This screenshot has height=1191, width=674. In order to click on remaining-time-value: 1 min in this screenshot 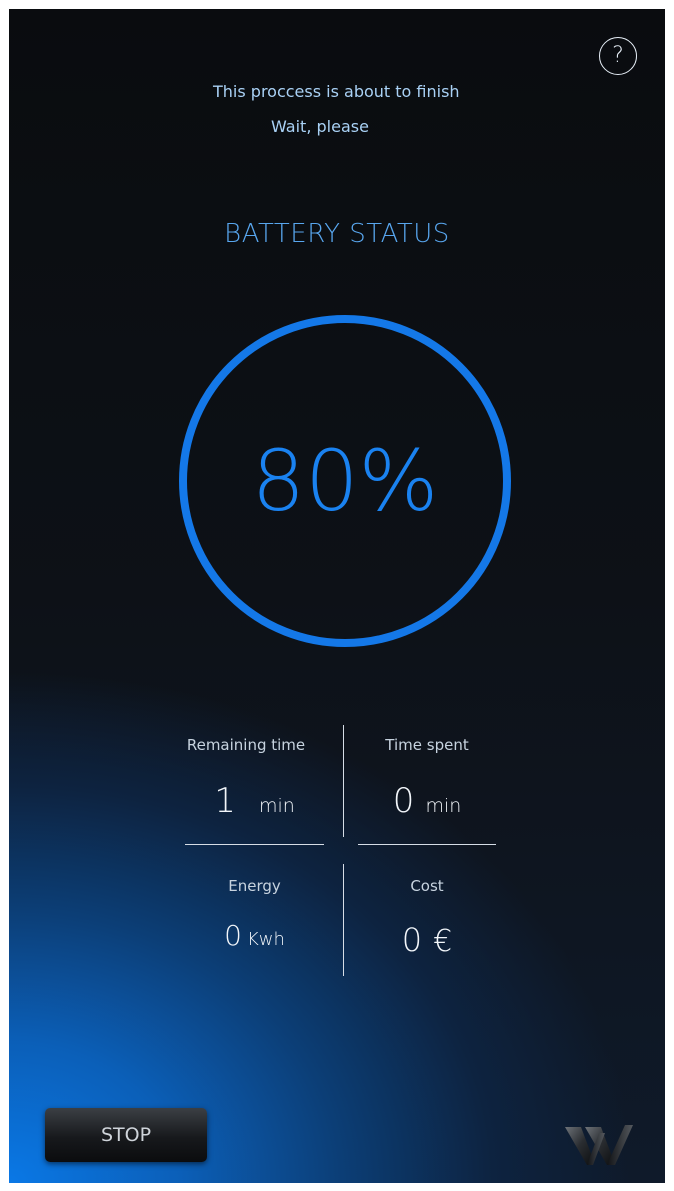, I will do `click(254, 801)`.